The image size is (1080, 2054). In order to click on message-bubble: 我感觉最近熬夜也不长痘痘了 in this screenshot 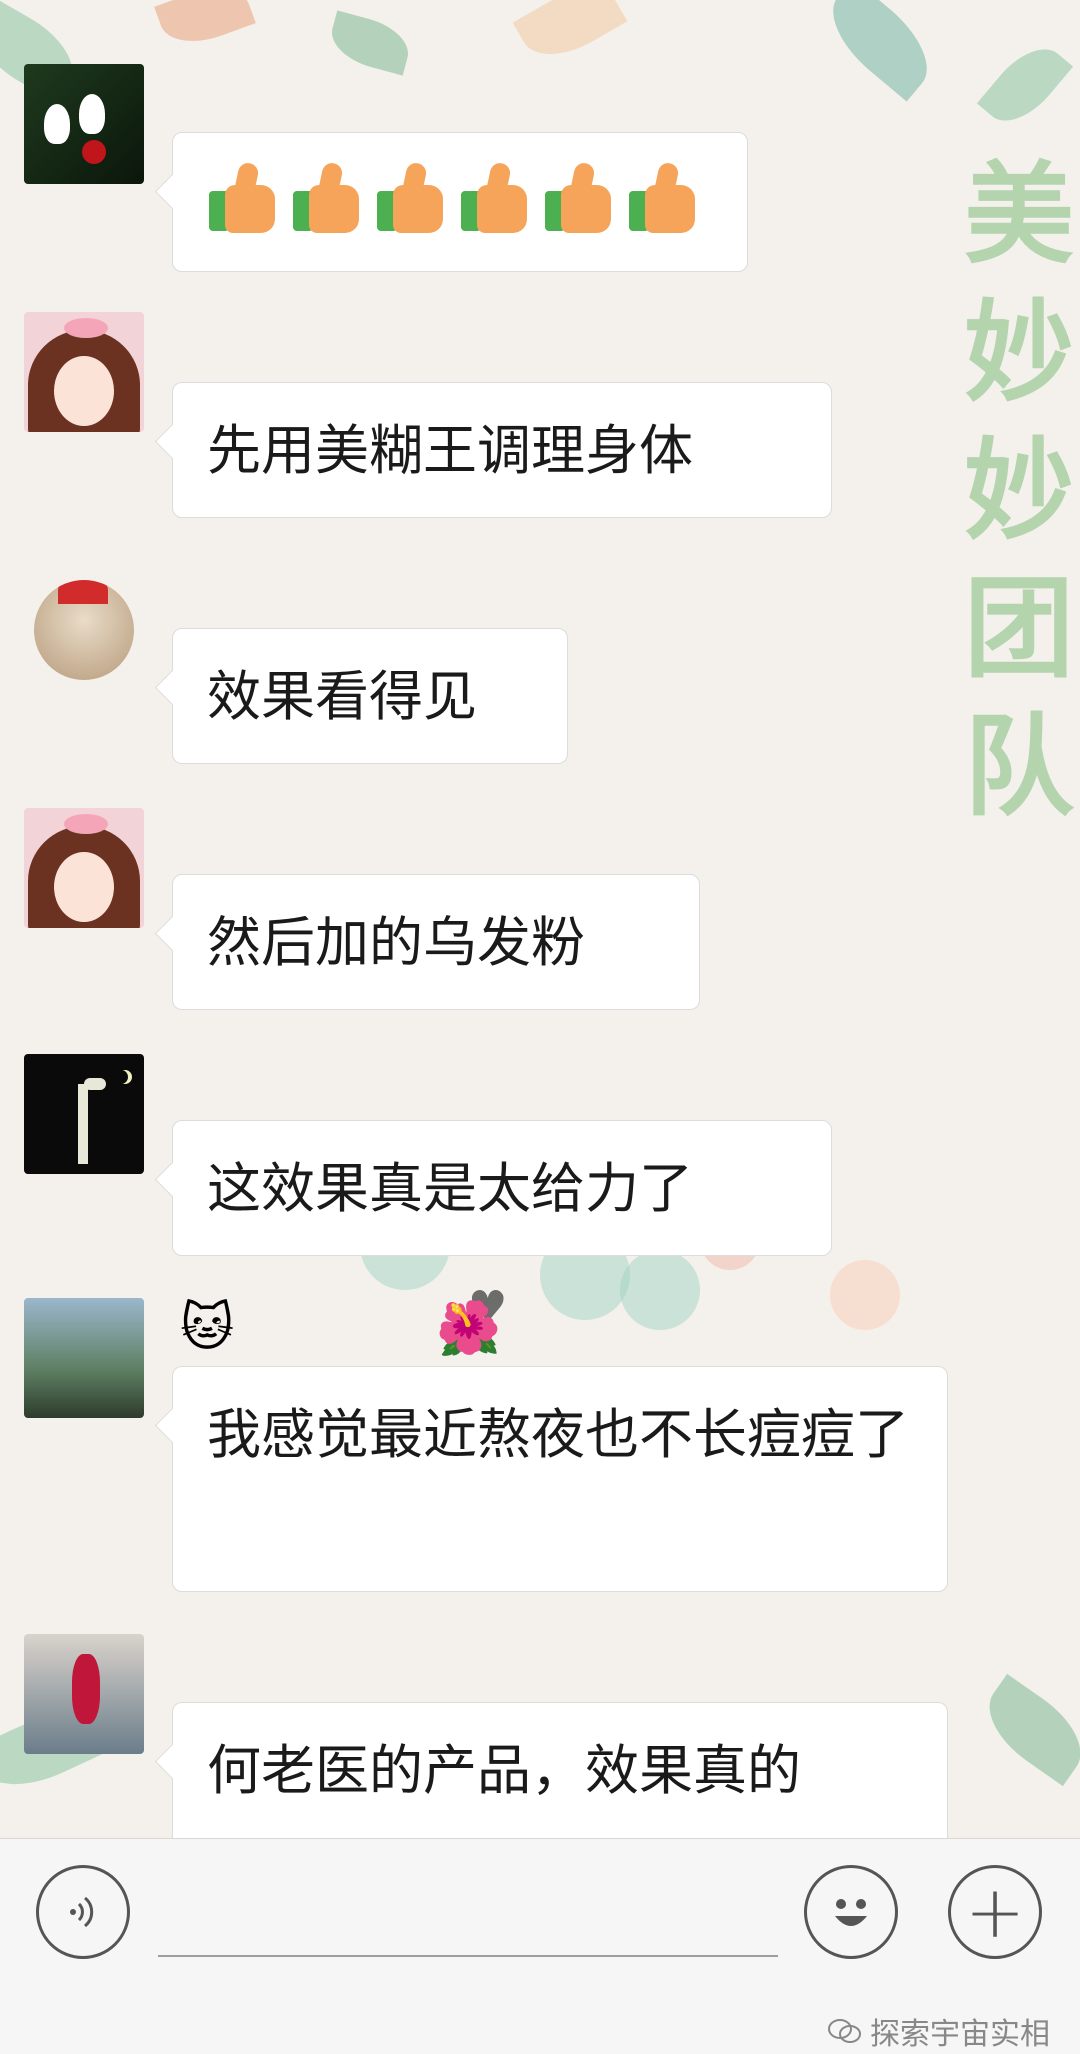, I will do `click(560, 1479)`.